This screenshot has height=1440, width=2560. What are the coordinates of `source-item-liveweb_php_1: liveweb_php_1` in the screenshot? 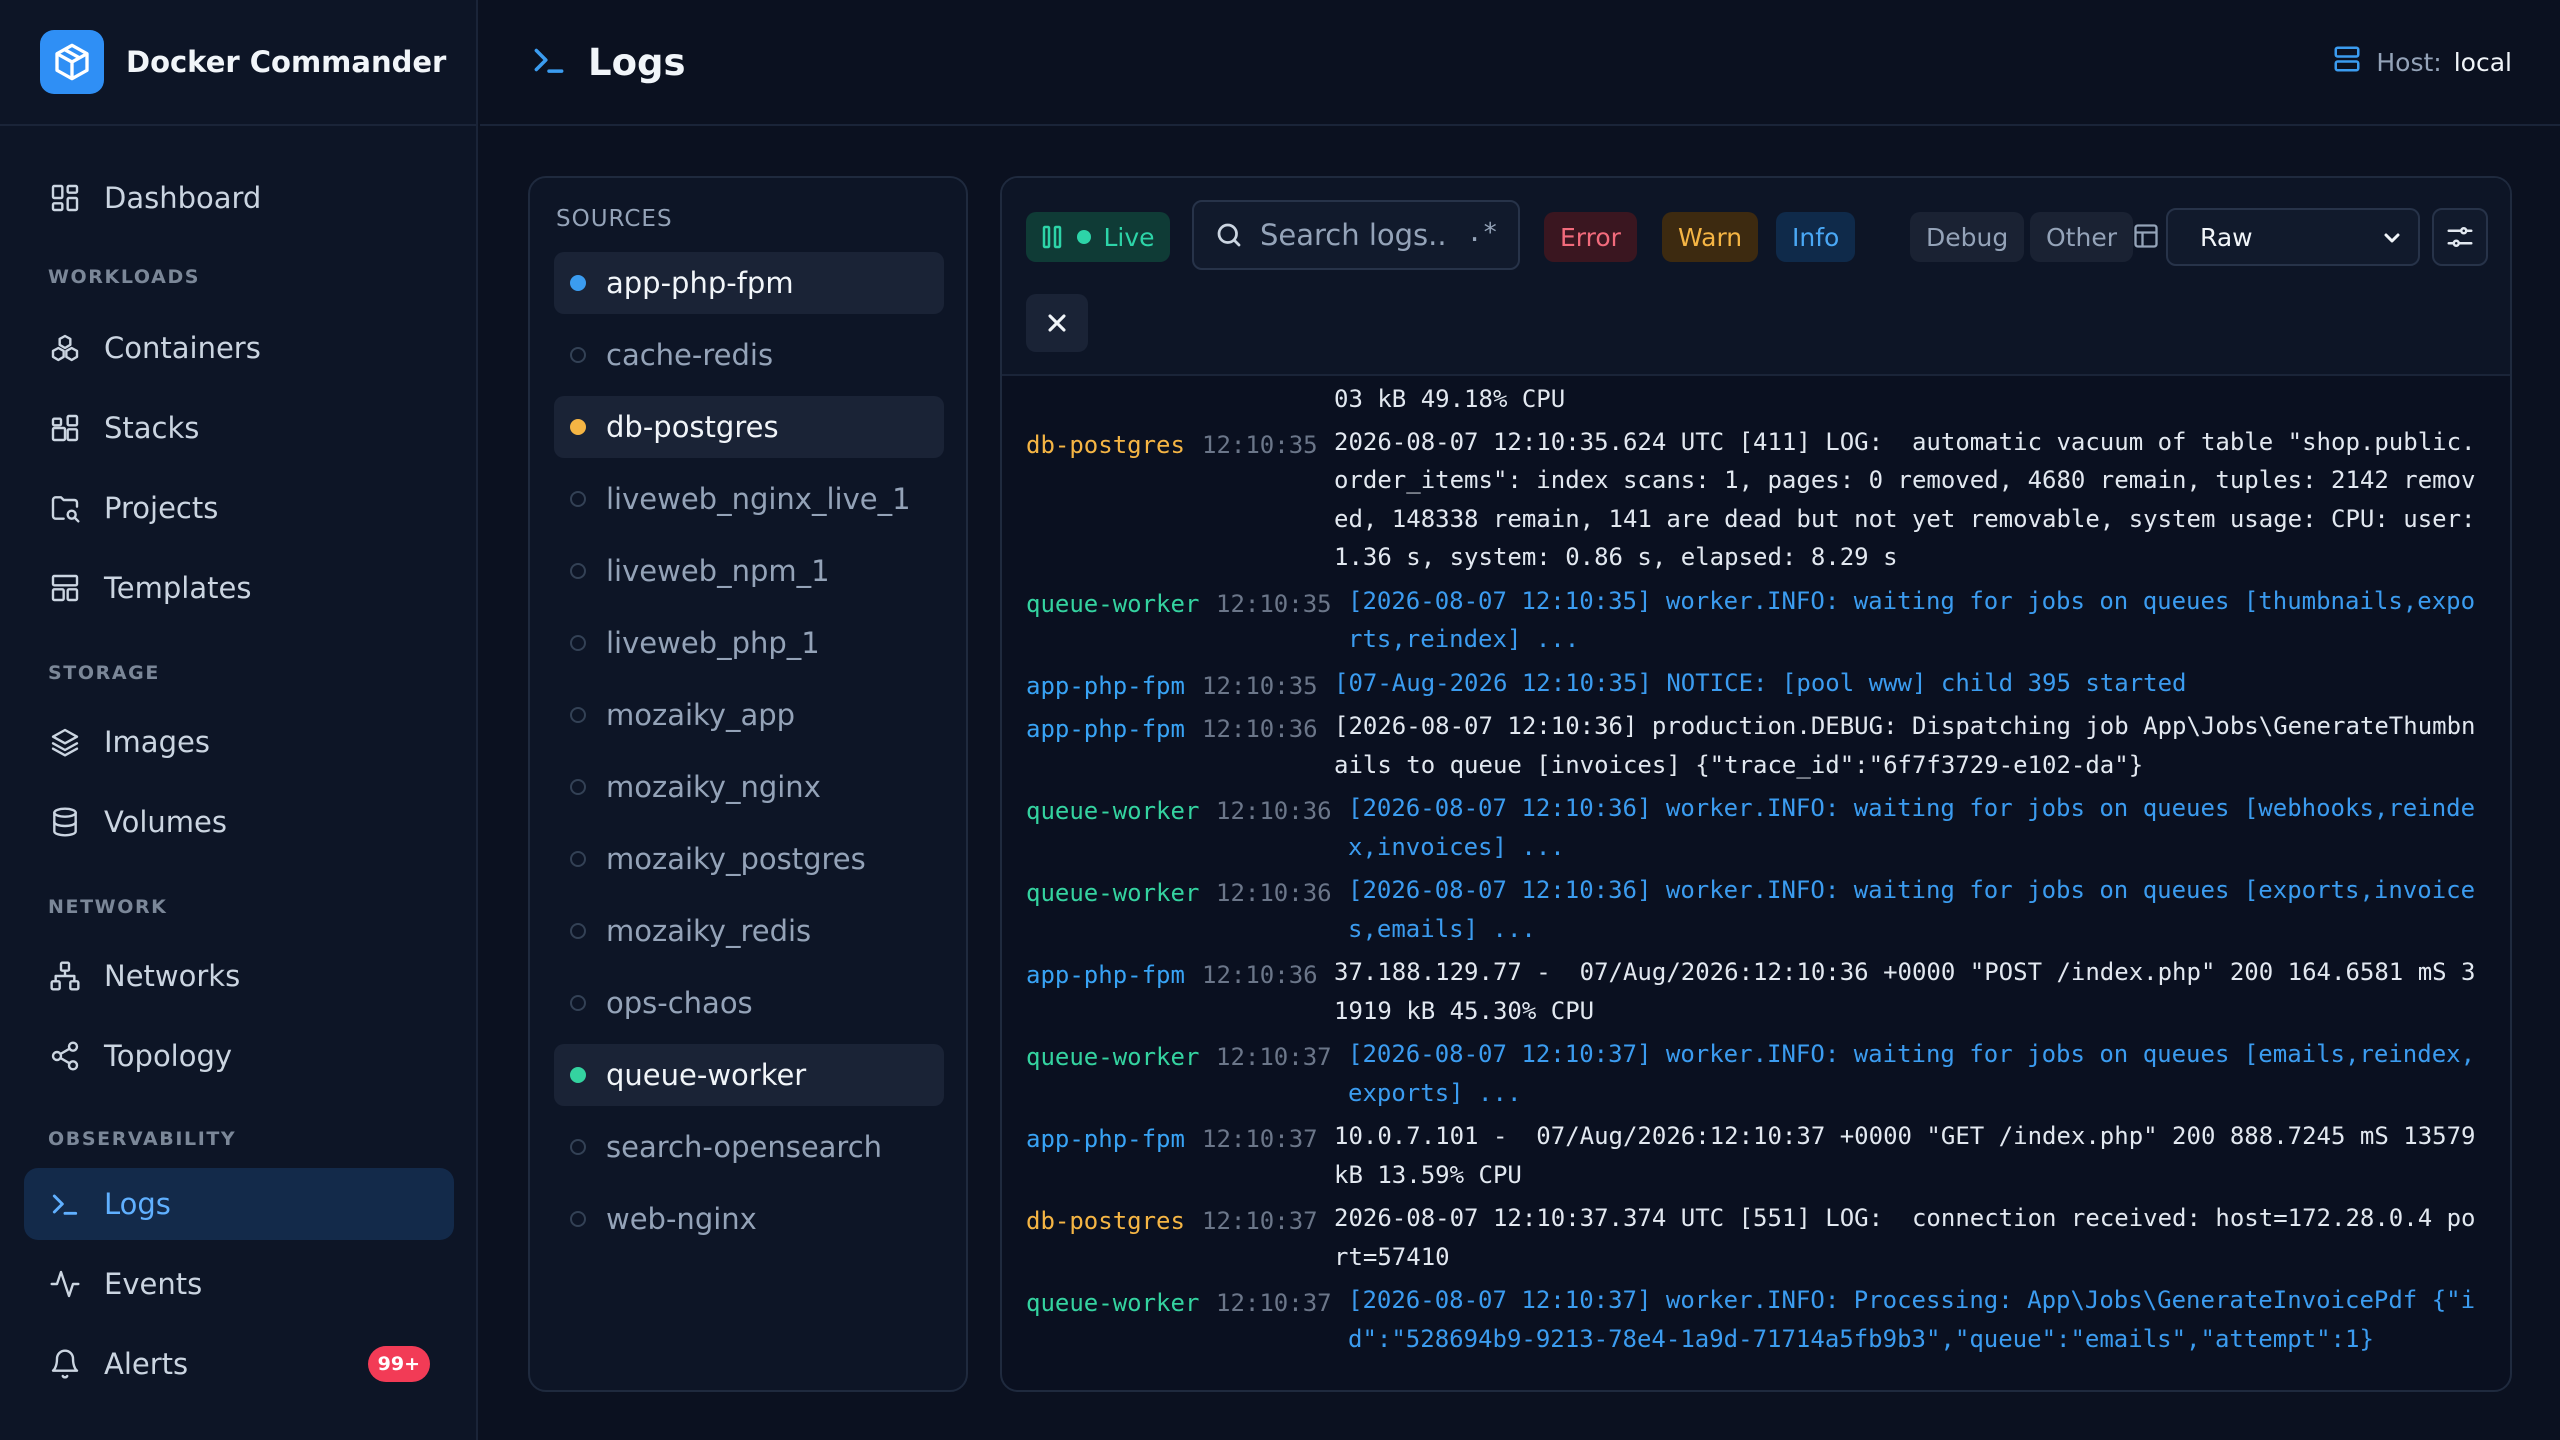 It's located at (749, 643).